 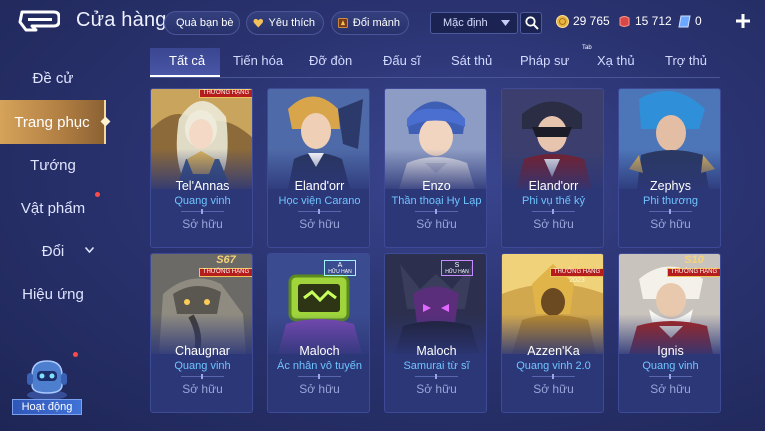 I want to click on friend-gift-button: Quà bạn bè, so click(x=202, y=23).